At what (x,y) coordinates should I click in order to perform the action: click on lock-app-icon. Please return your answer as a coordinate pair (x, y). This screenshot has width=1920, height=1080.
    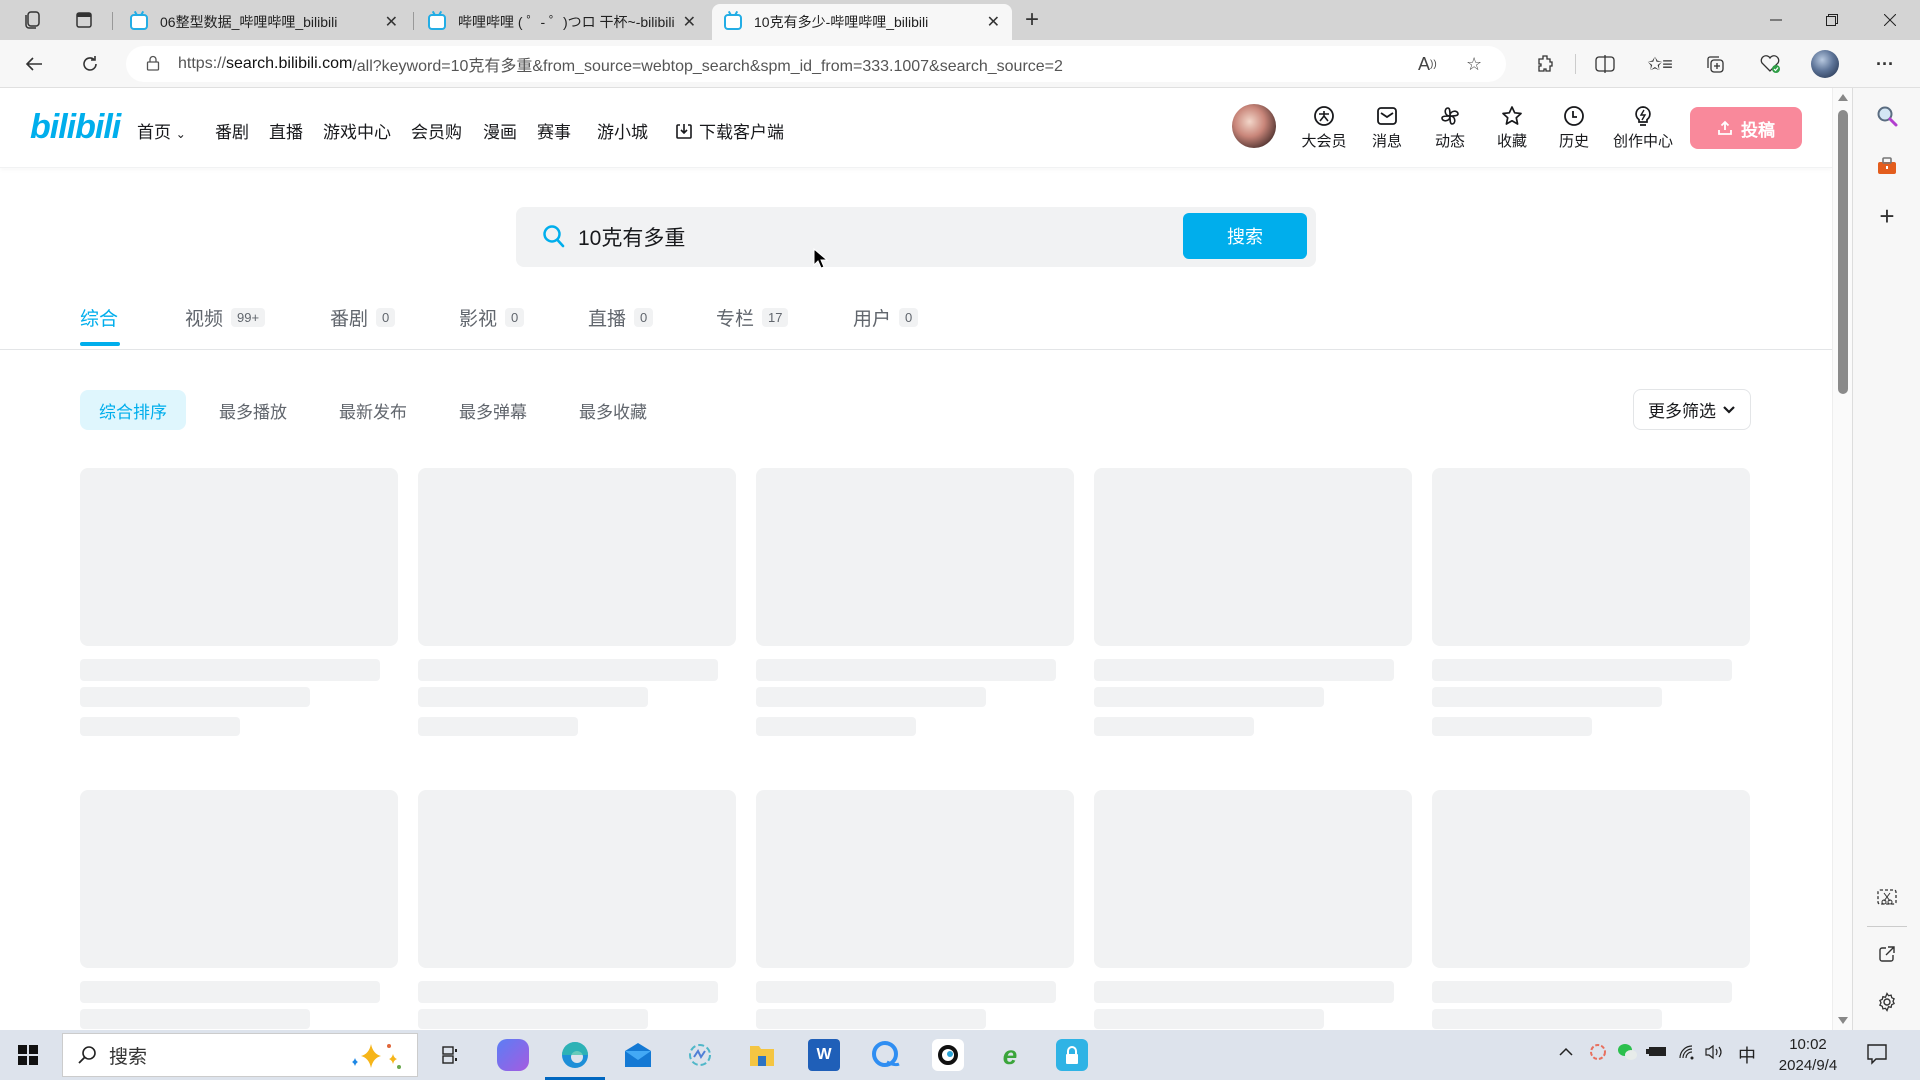
    Looking at the image, I should click on (1072, 1055).